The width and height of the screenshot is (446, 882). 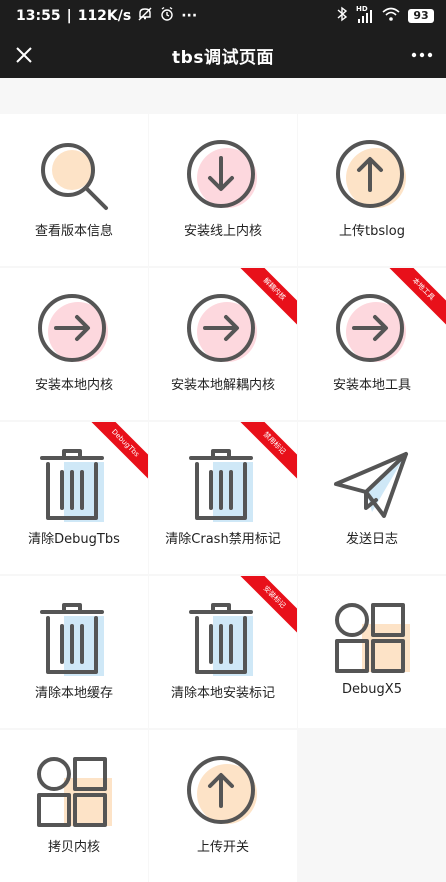 I want to click on more-menu-button, so click(x=422, y=55).